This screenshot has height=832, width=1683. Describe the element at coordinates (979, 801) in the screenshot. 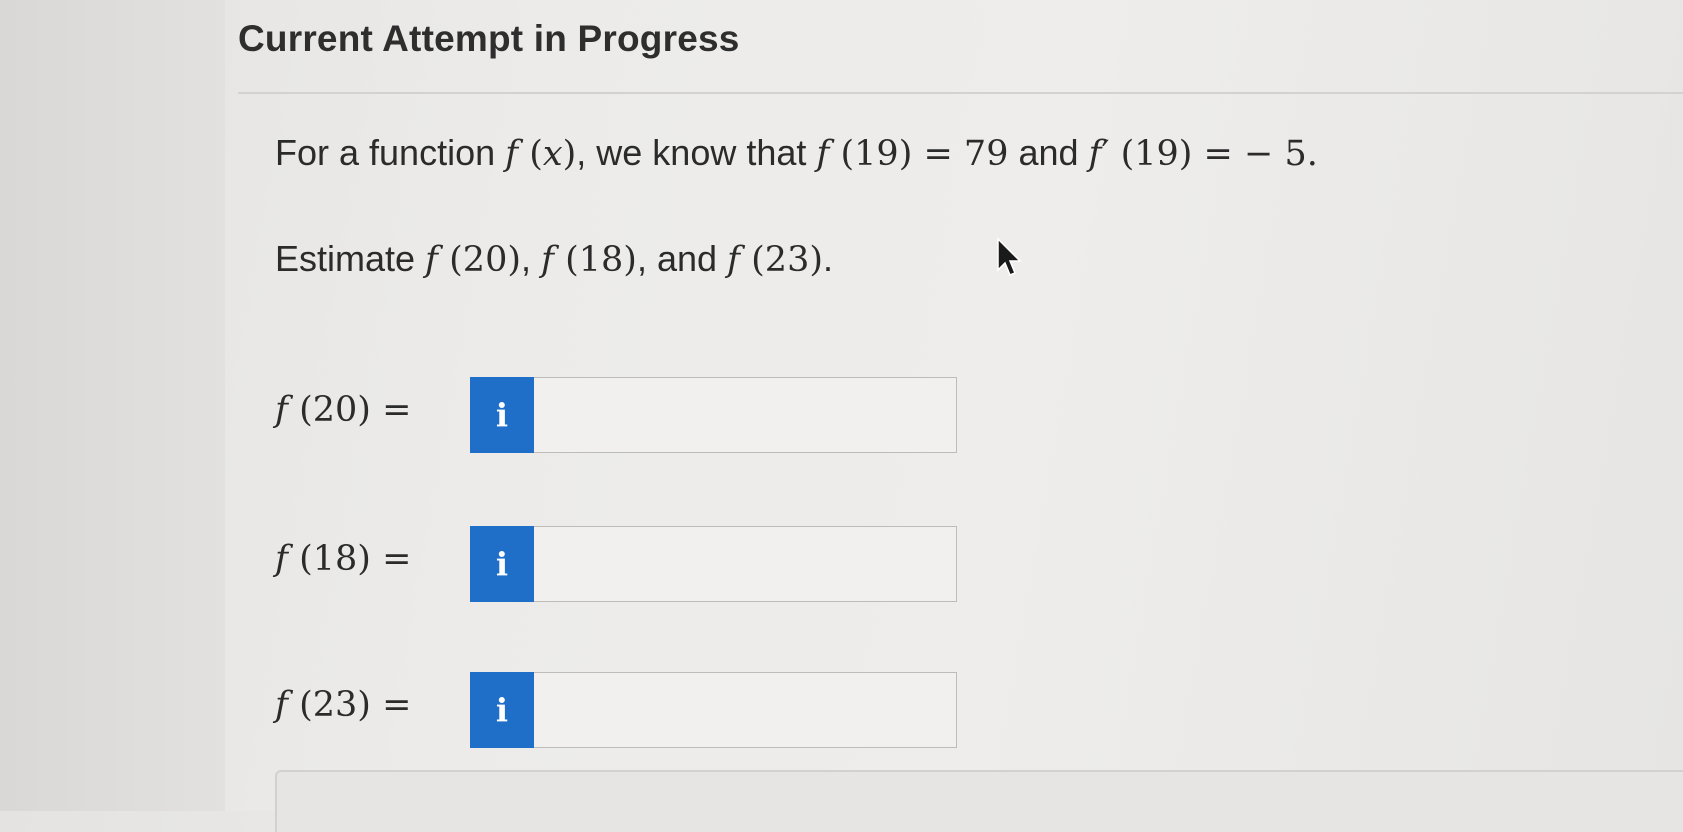

I see `bottom-panel` at that location.